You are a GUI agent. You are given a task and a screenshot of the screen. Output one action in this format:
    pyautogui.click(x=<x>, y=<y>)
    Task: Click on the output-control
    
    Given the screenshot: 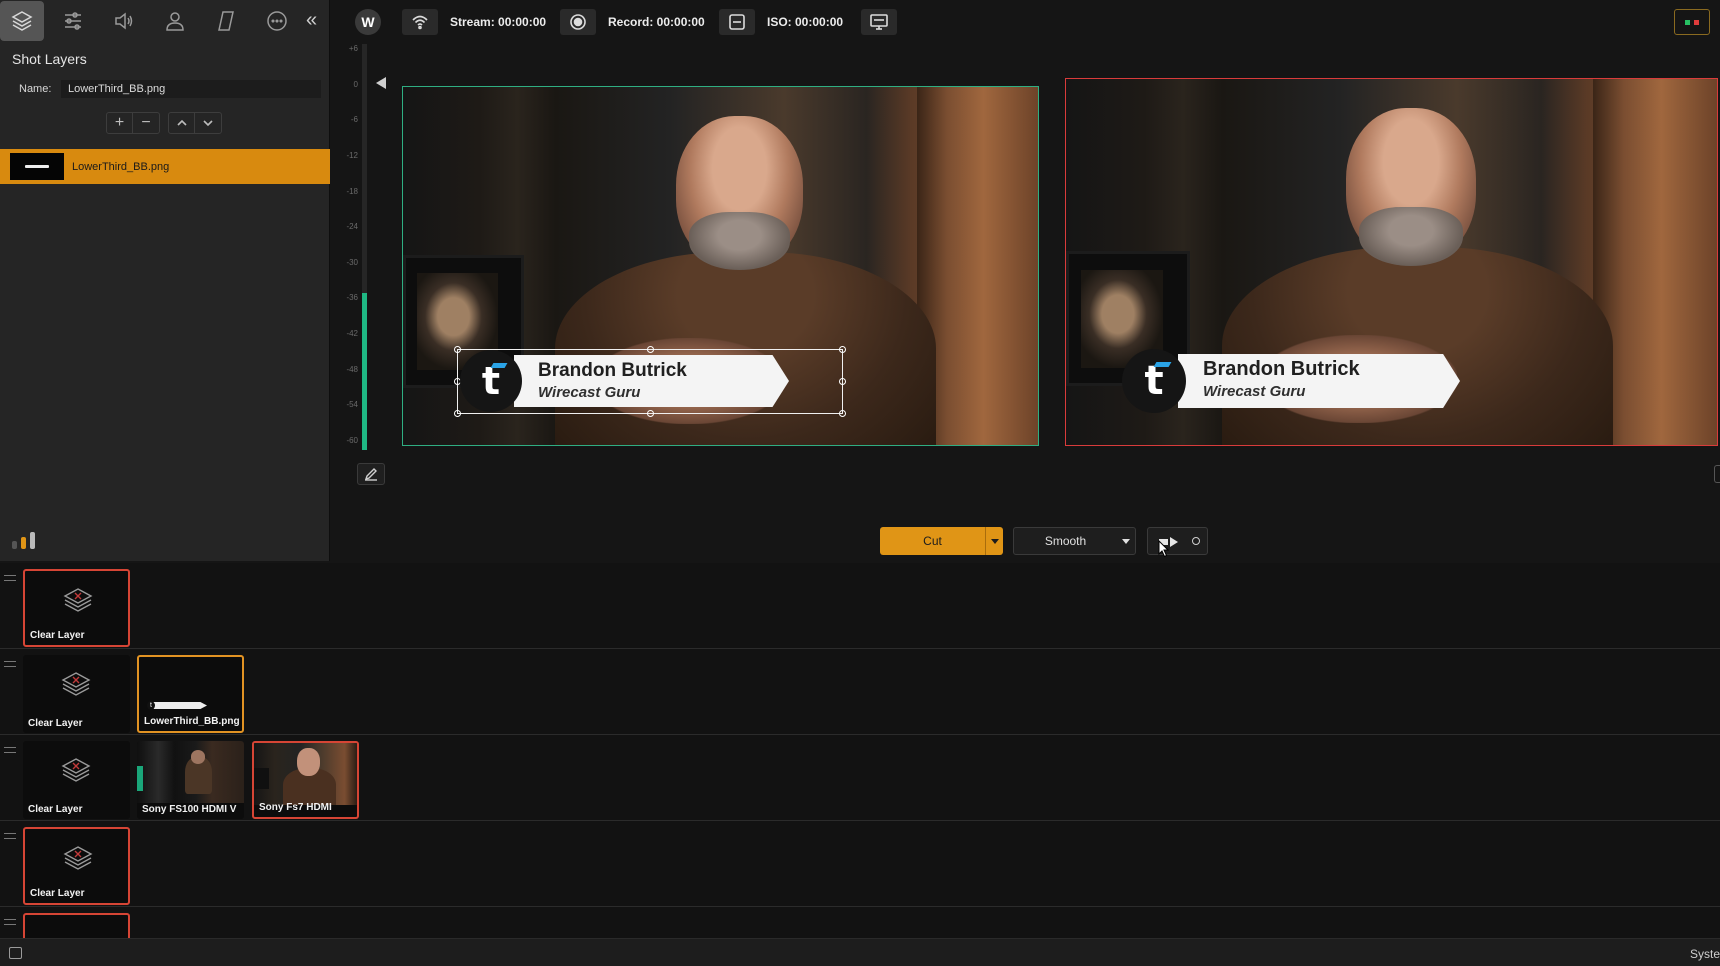 What is the action you would take?
    pyautogui.click(x=879, y=22)
    